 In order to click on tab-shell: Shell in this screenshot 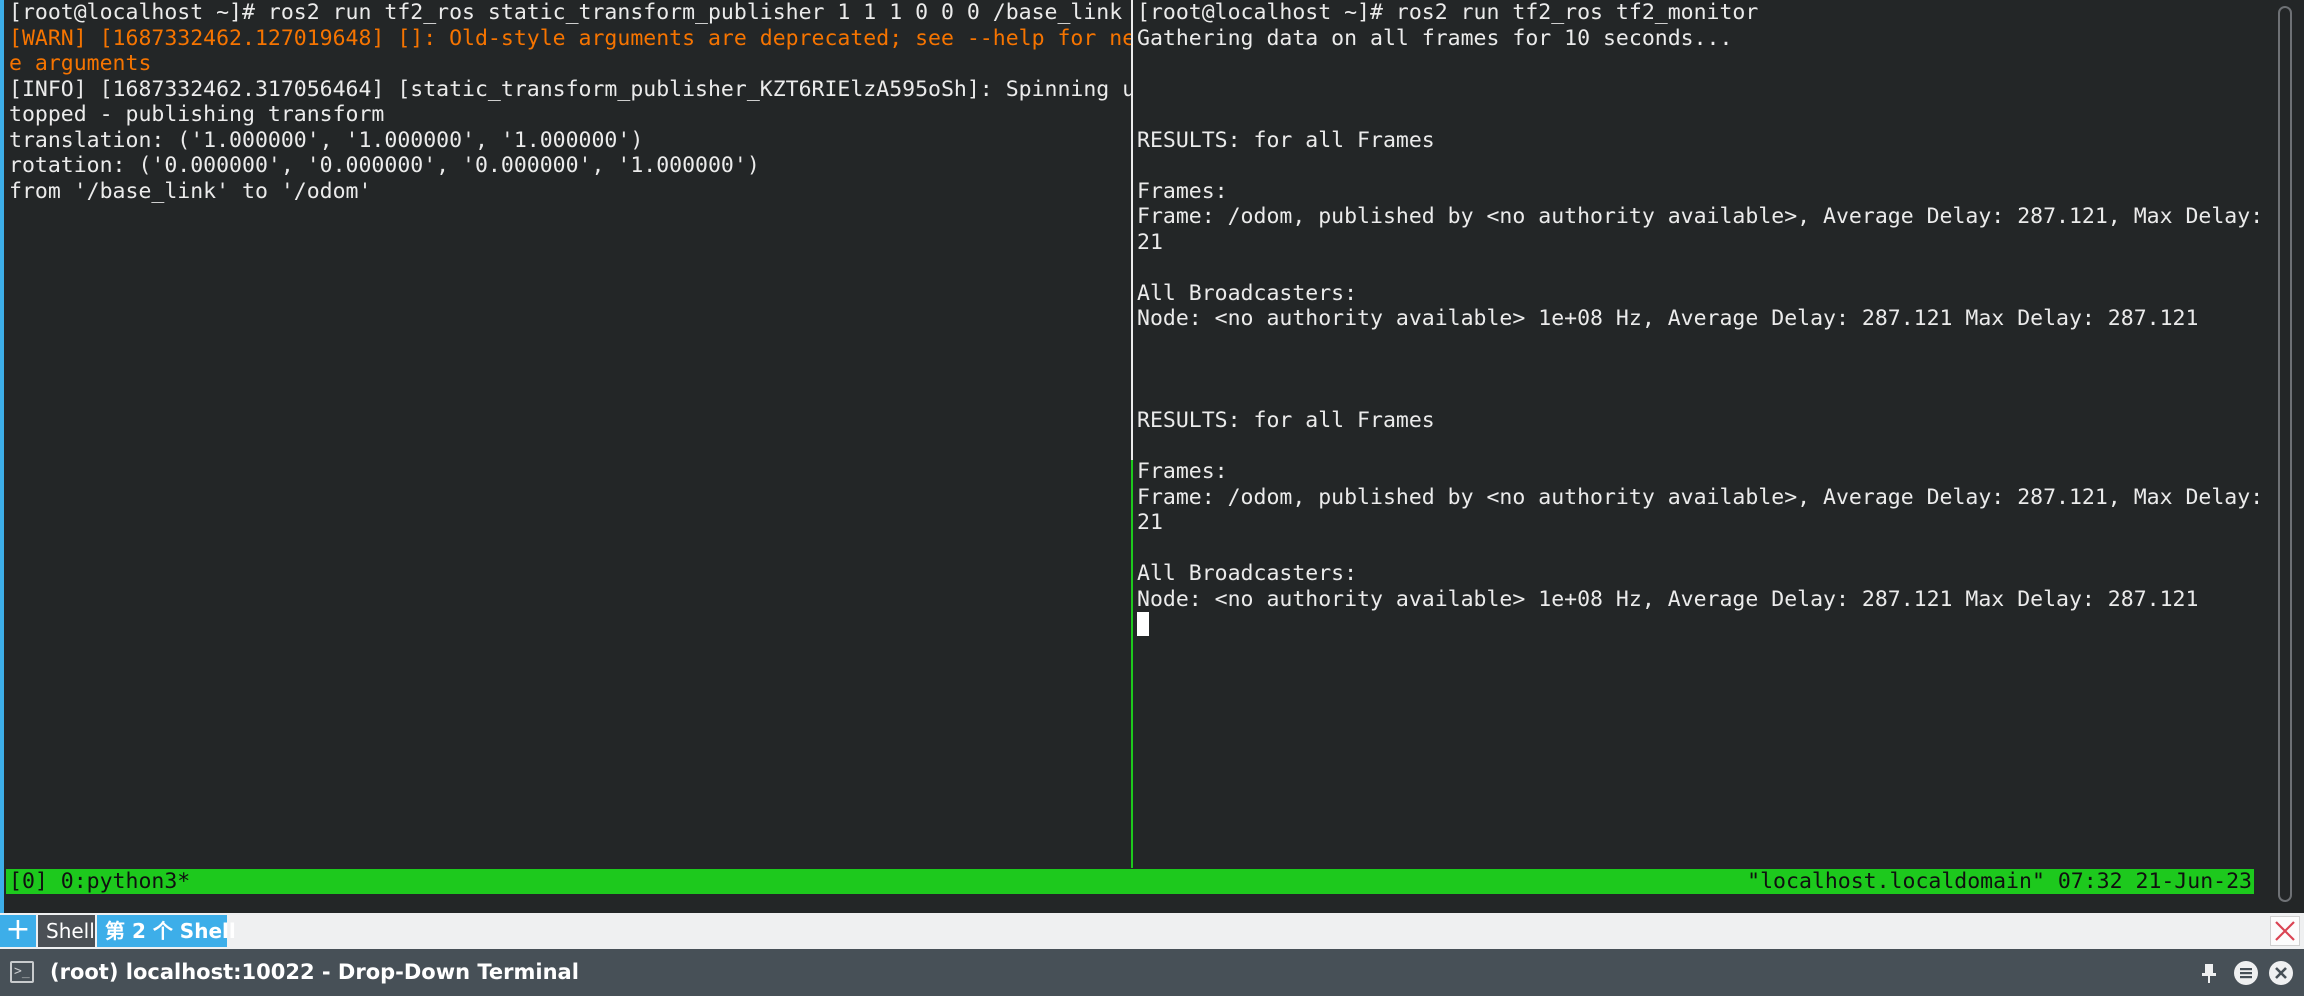, I will do `click(66, 931)`.